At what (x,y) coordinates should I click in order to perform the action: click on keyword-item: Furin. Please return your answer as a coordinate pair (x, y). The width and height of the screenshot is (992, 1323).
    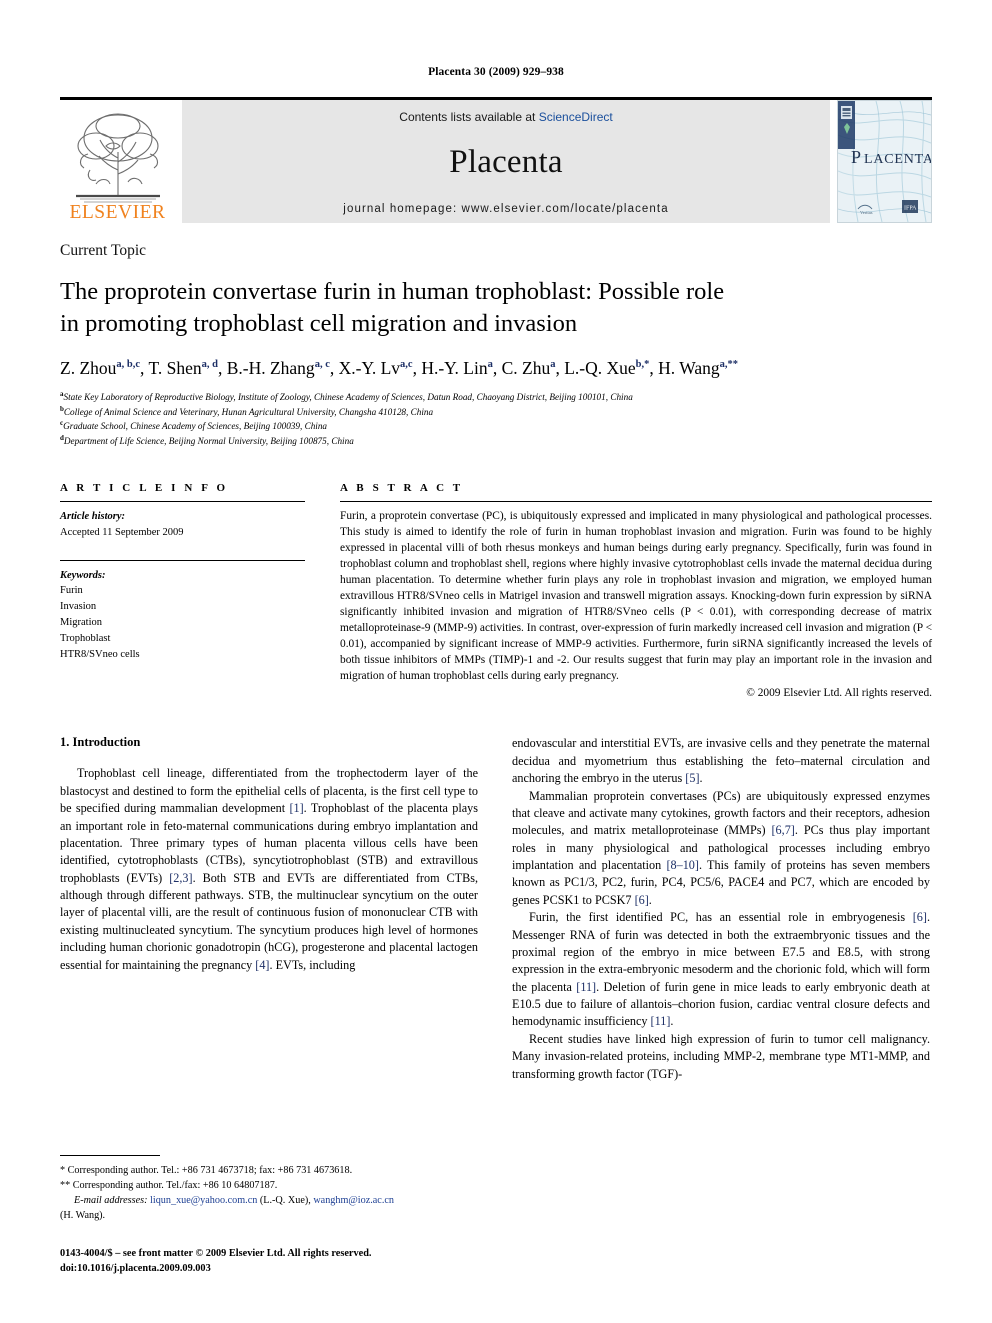
    Looking at the image, I should click on (71, 591).